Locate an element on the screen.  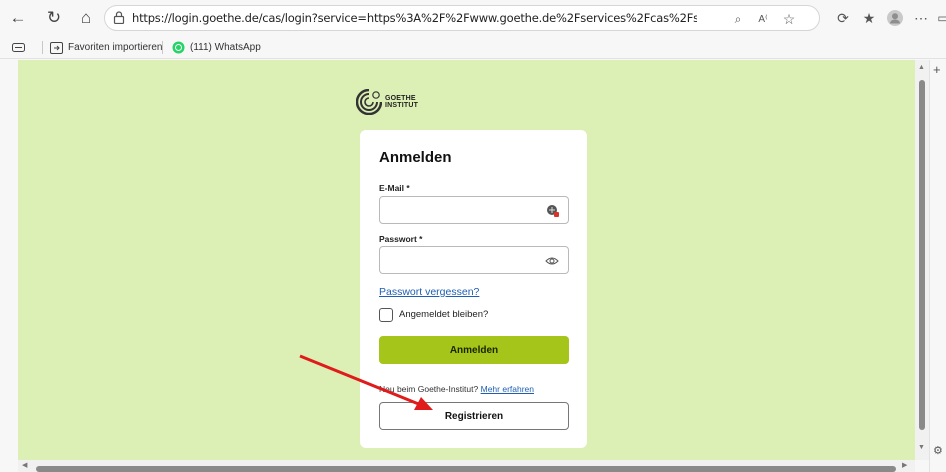
logo-line1: GOETHE is located at coordinates (400, 98).